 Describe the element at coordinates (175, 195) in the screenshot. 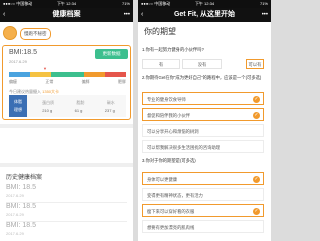

I see `option-text: 变得更有精神状态，更有活力` at that location.